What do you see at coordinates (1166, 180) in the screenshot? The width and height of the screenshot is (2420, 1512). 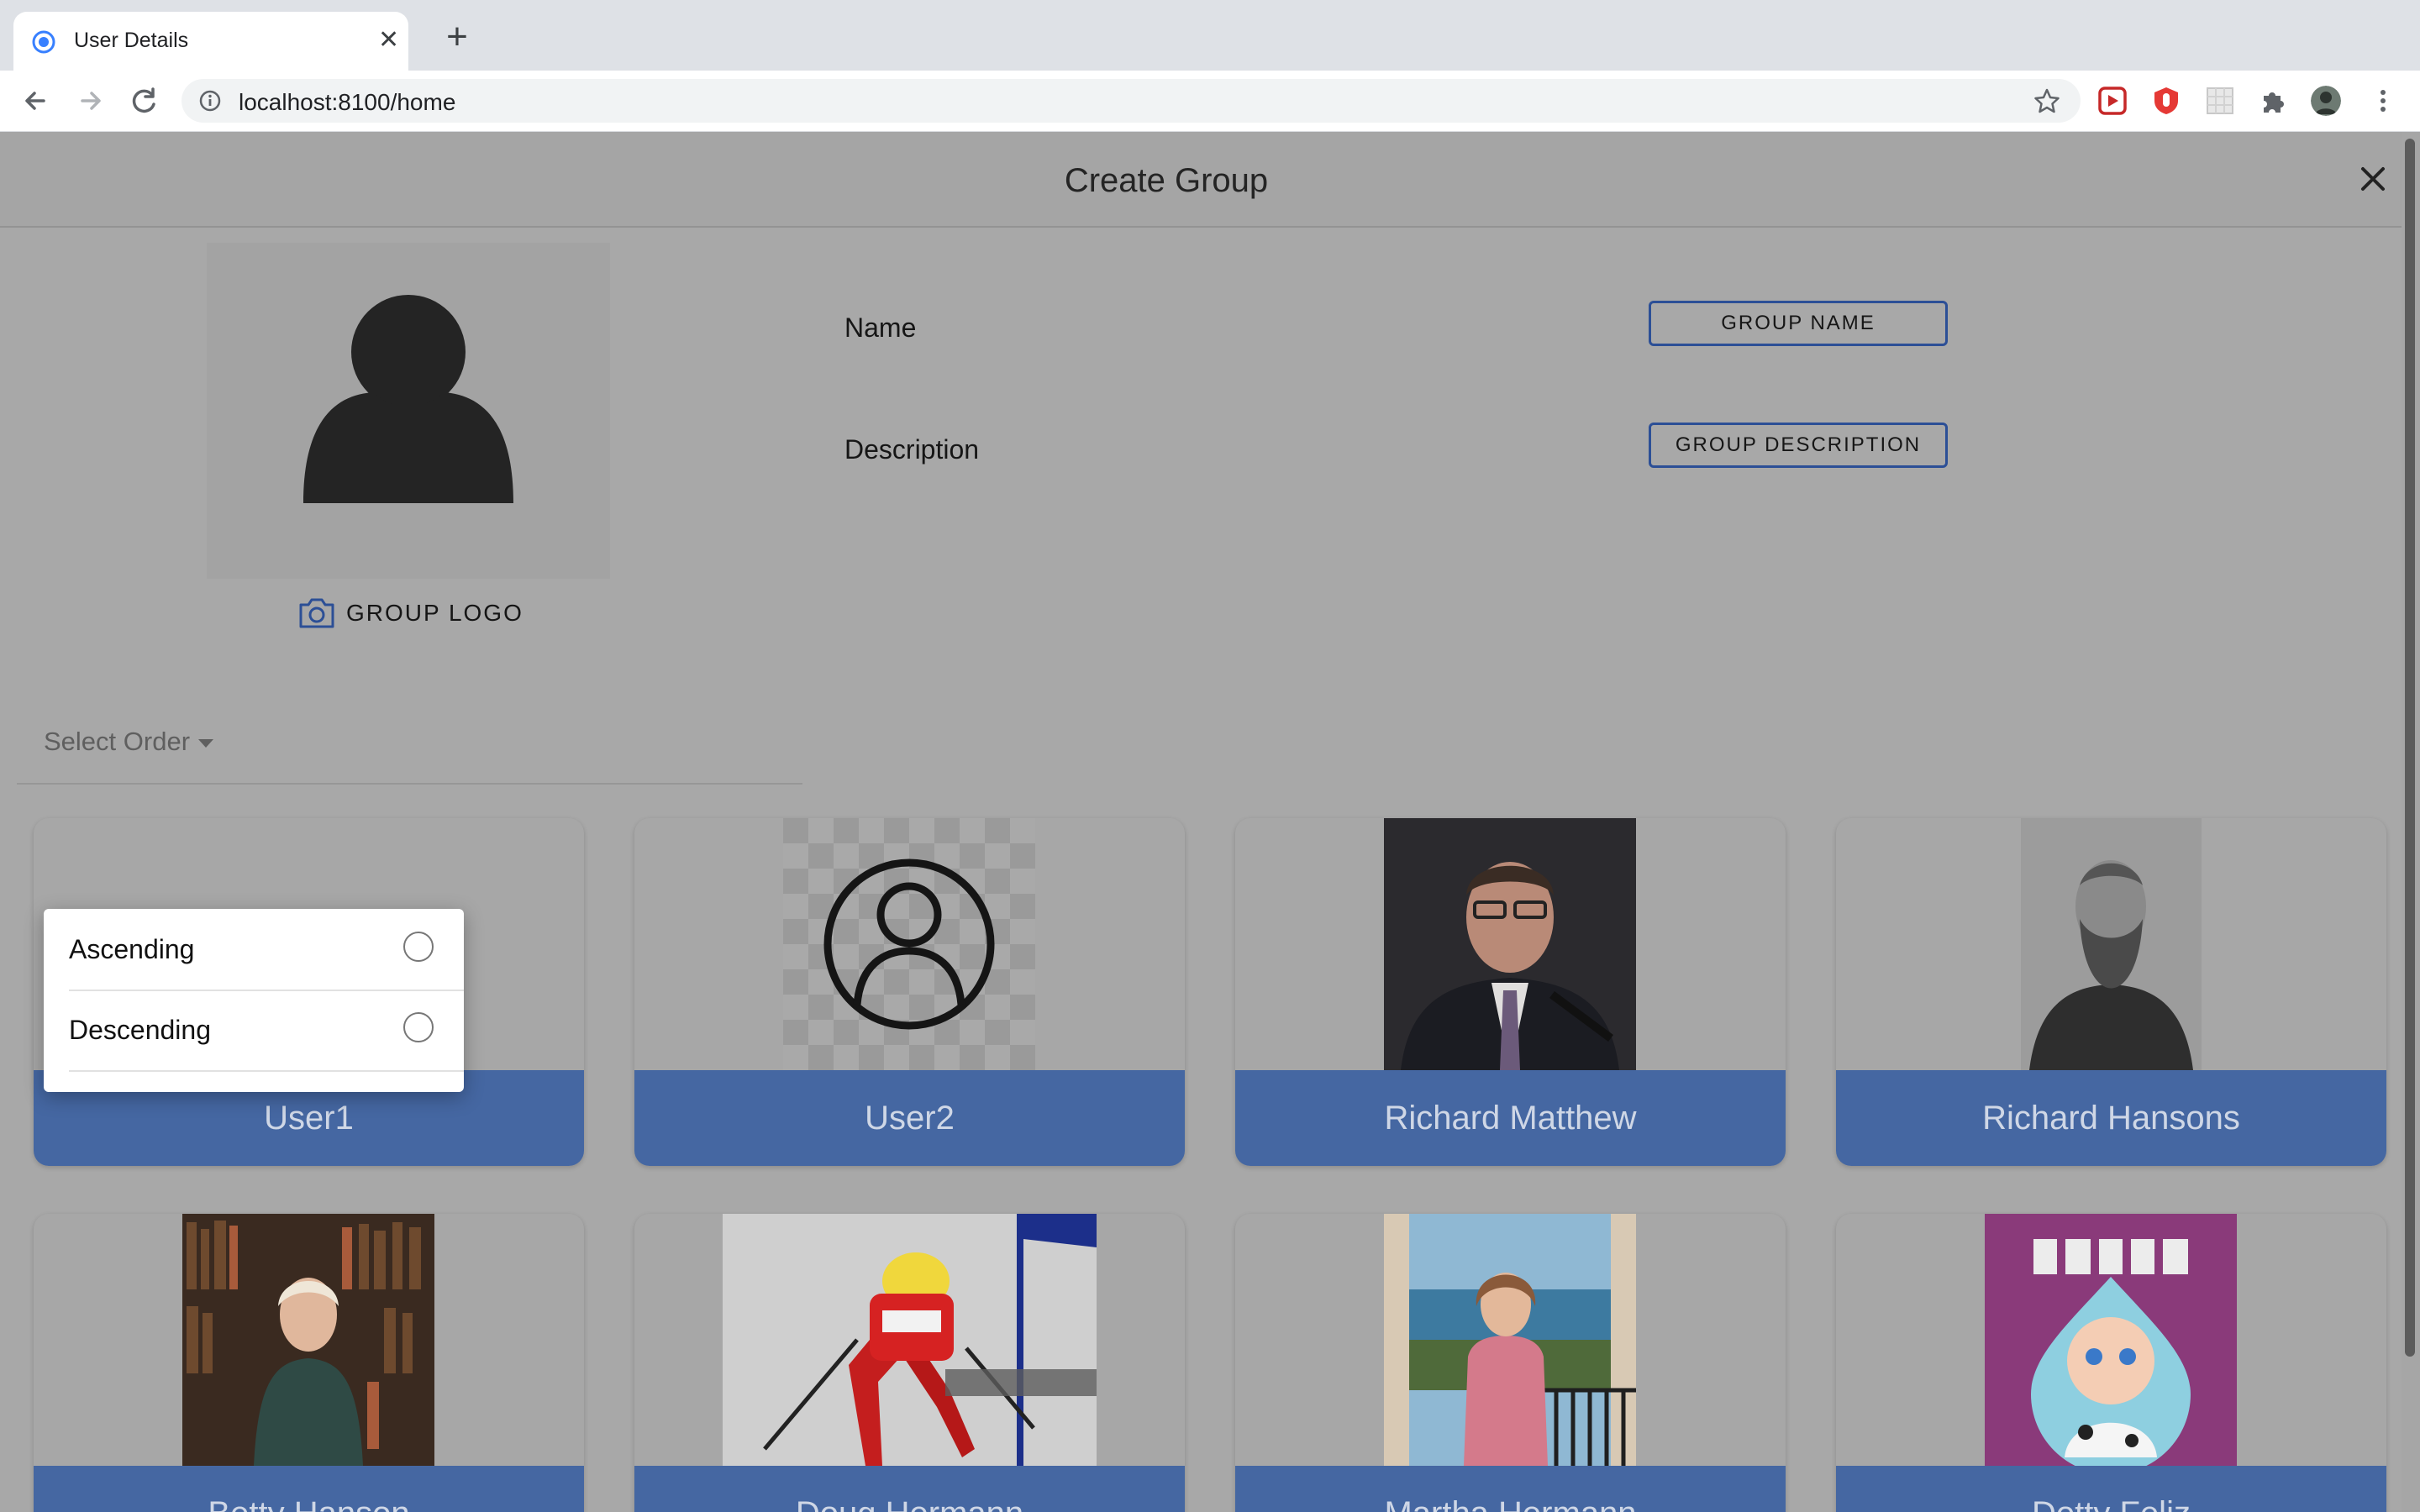 I see `modal-title: Create Group` at bounding box center [1166, 180].